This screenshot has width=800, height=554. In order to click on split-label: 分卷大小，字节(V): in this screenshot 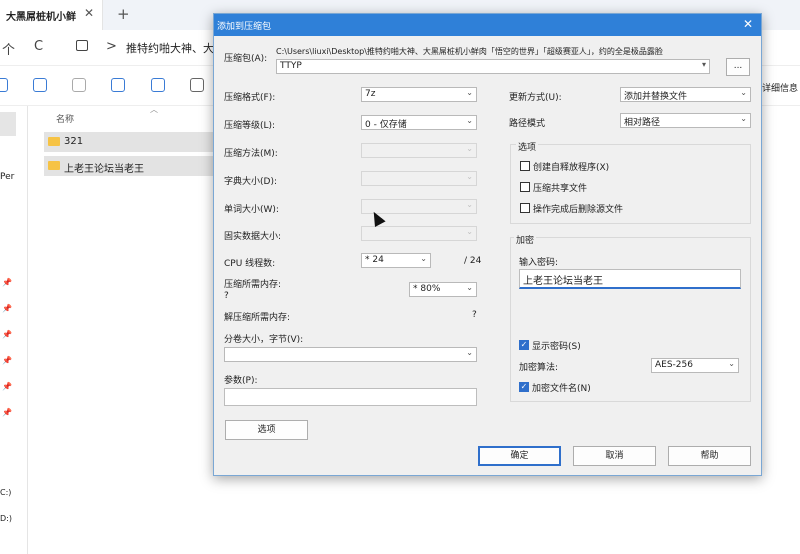, I will do `click(264, 340)`.